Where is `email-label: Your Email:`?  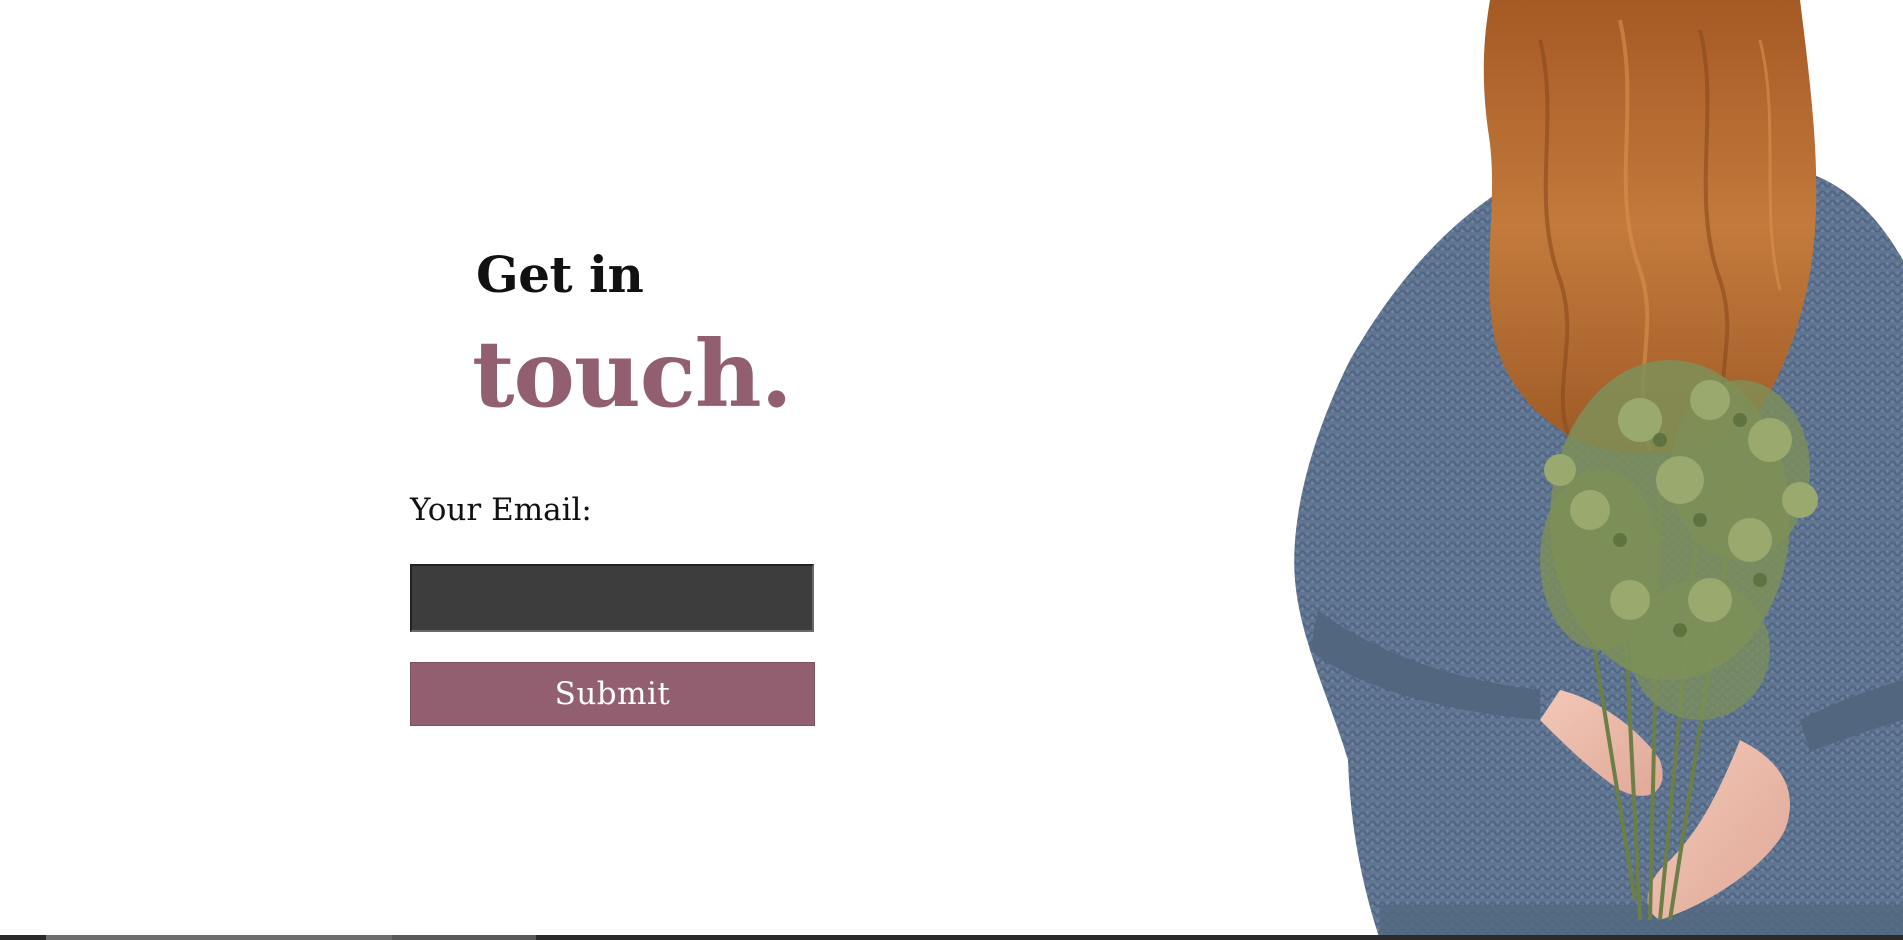 email-label: Your Email: is located at coordinates (501, 510).